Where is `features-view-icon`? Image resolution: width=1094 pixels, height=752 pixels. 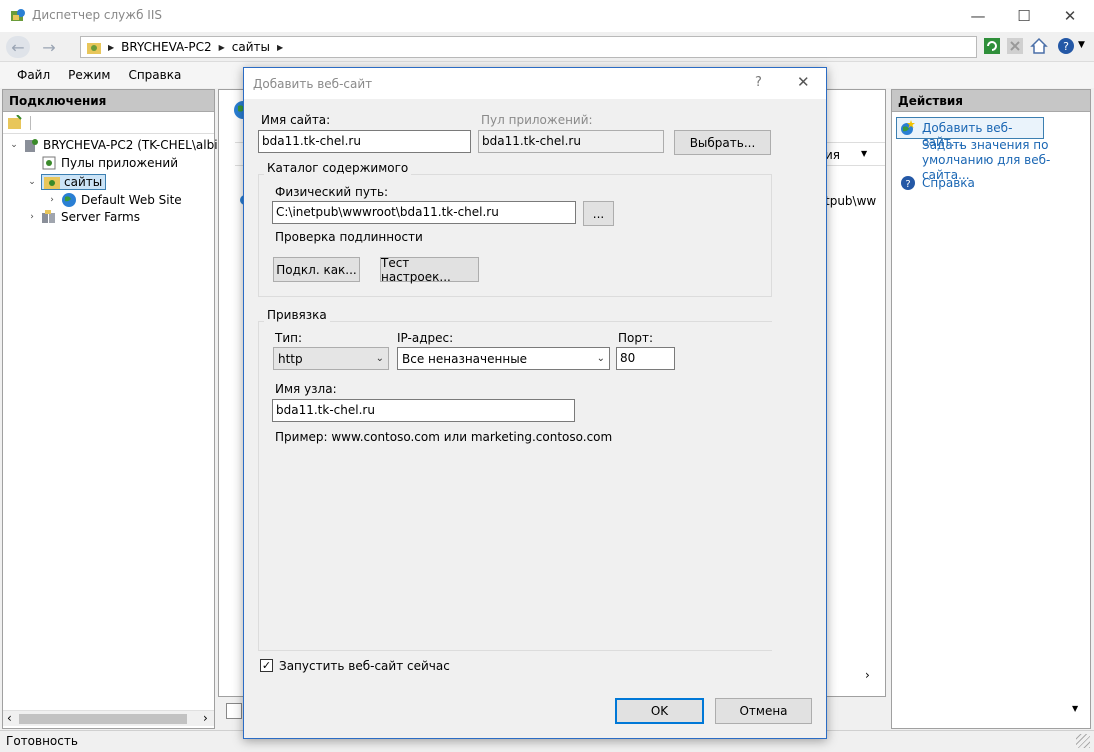
features-view-icon is located at coordinates (234, 711).